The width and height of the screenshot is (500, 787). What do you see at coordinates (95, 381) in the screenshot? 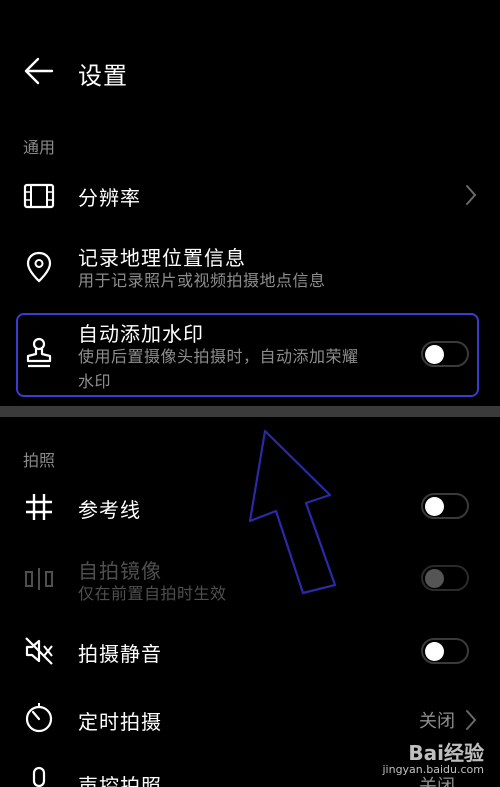
I see `auto-watermark-description-line2: 水印` at bounding box center [95, 381].